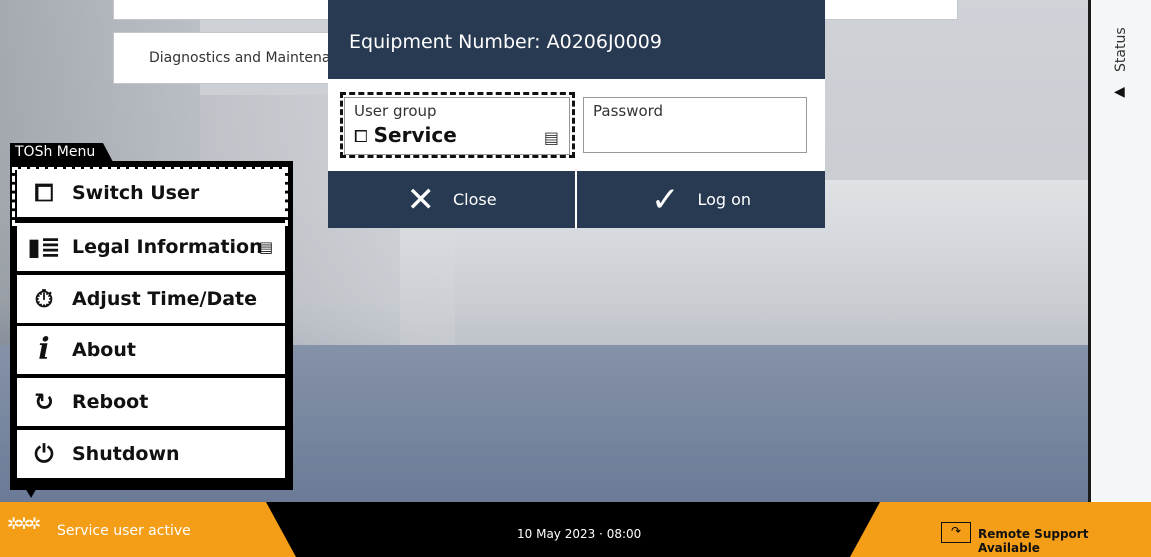 Image resolution: width=1151 pixels, height=557 pixels. Describe the element at coordinates (151, 350) in the screenshot. I see `menu-item-about: i About` at that location.